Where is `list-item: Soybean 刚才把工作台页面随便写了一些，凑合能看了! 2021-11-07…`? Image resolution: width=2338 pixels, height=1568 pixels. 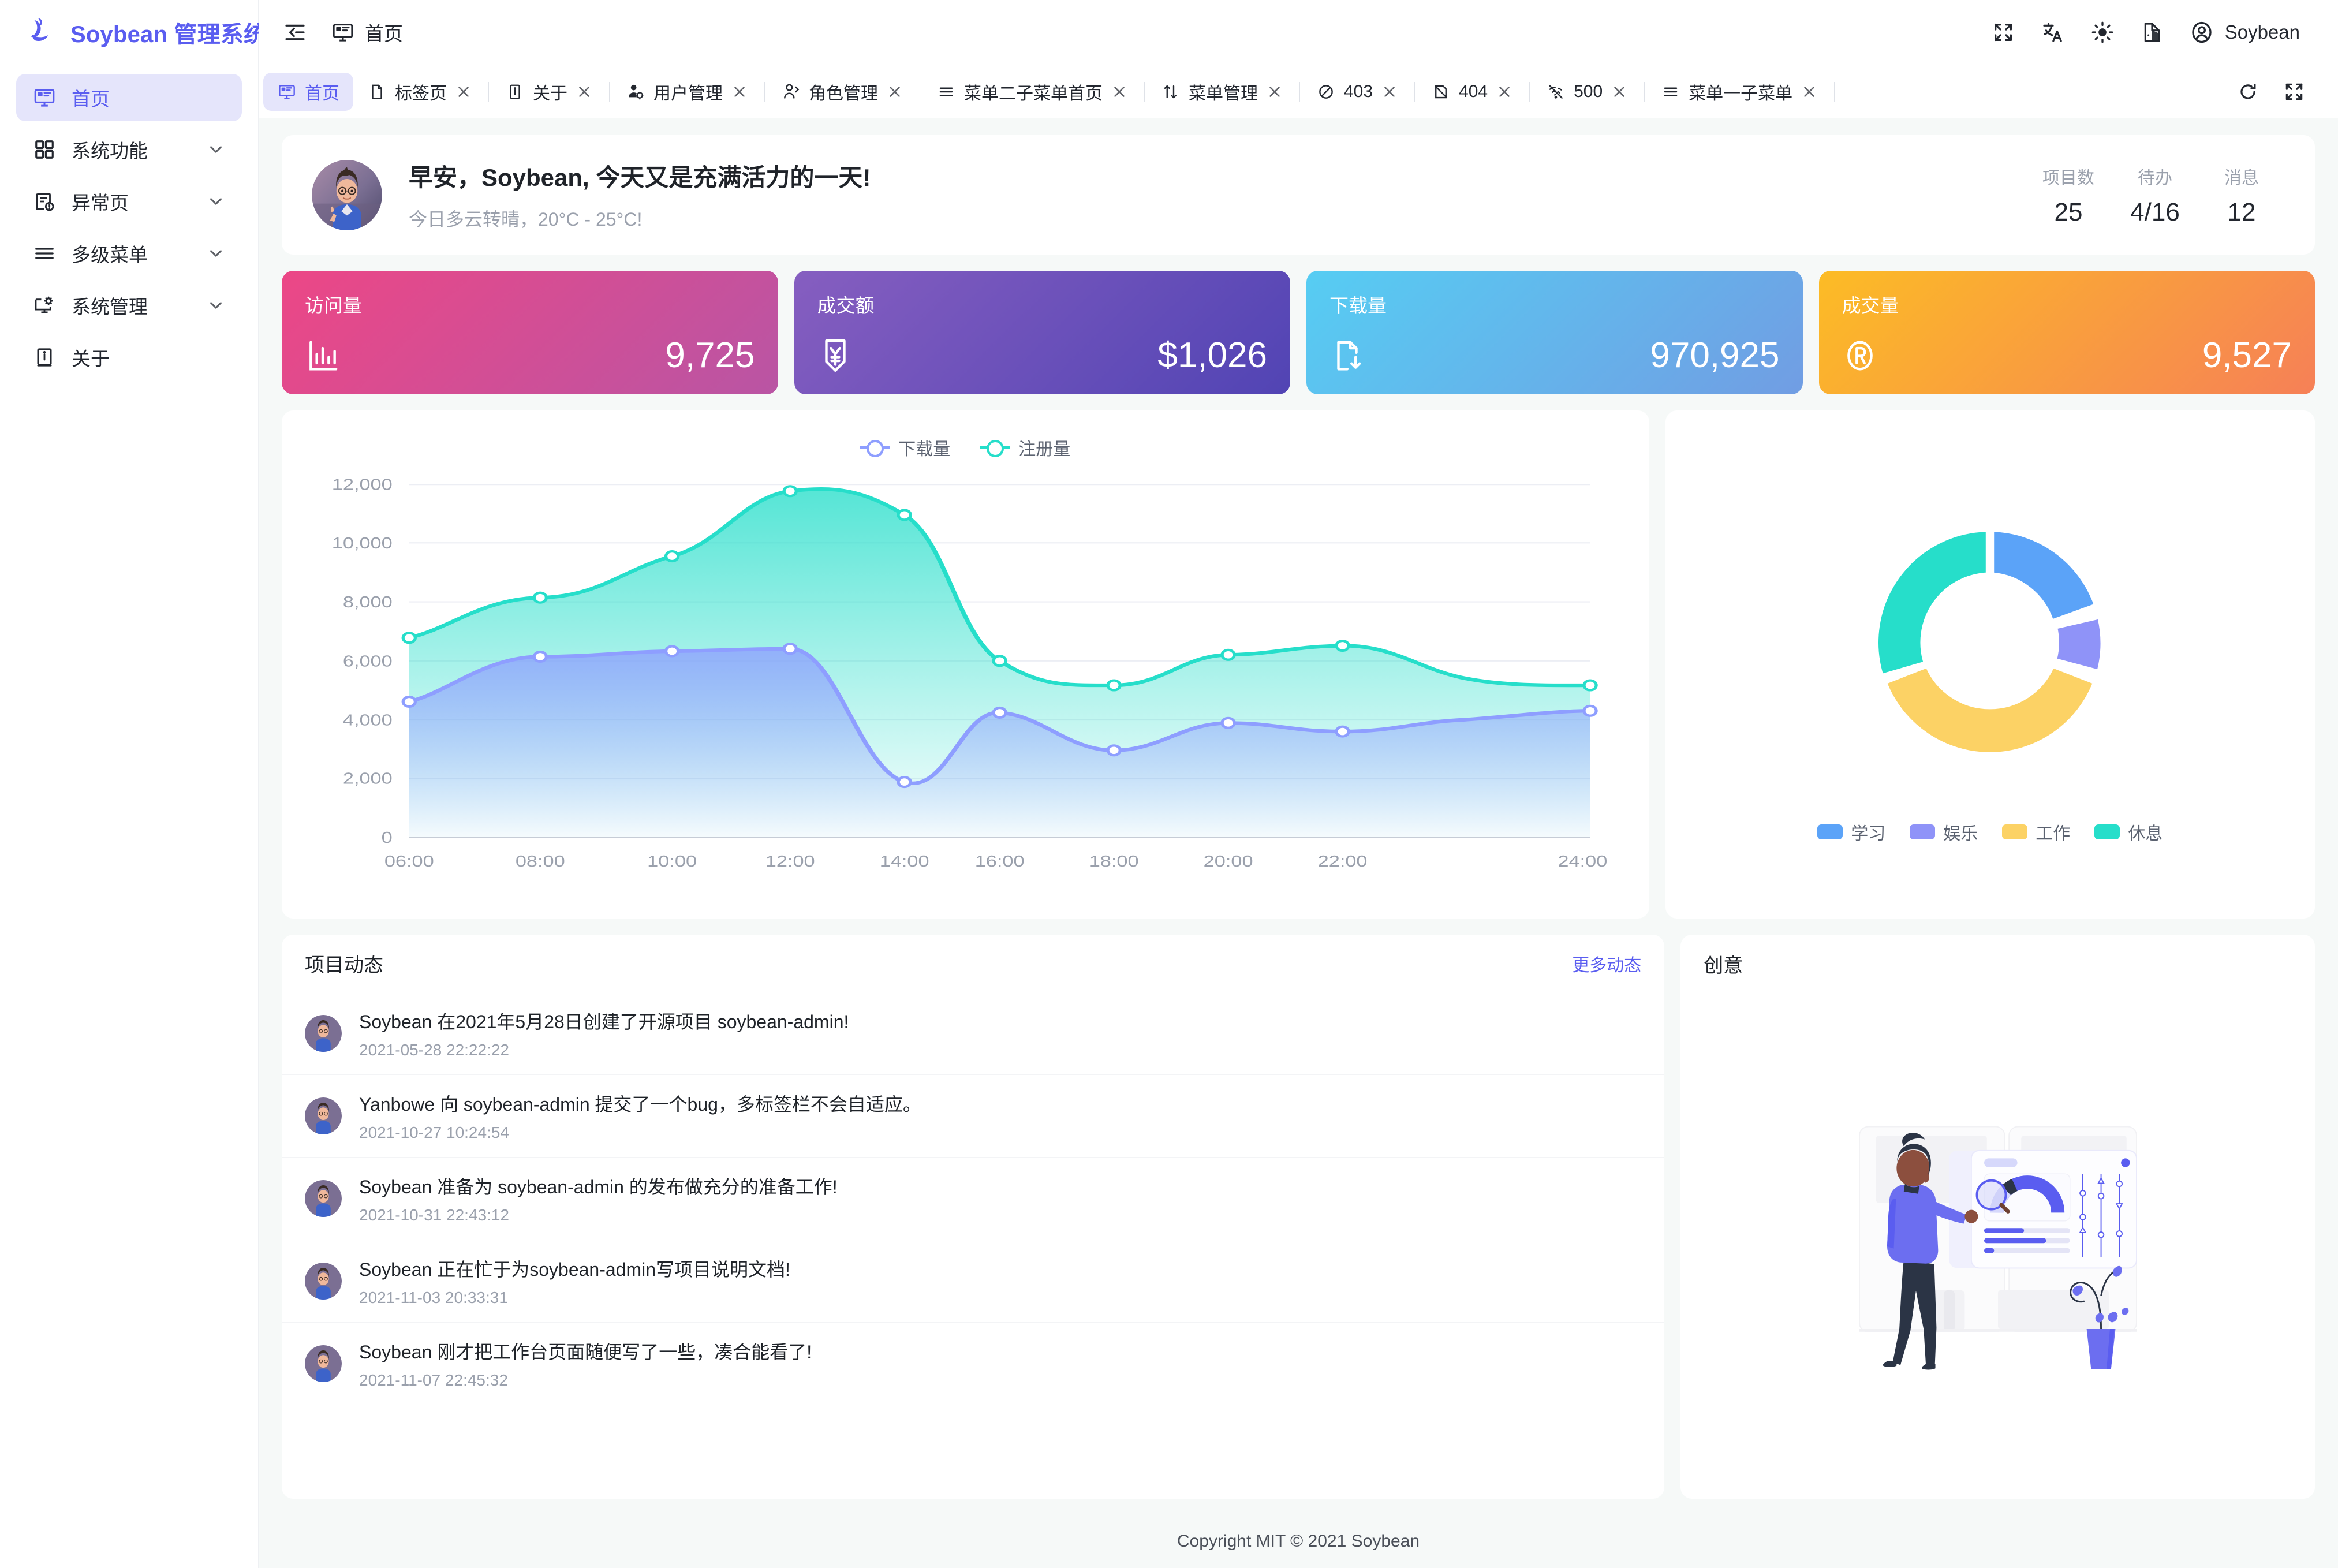 list-item: Soybean 刚才把工作台页面随便写了一些，凑合能看了! 2021-11-07… is located at coordinates (973, 1364).